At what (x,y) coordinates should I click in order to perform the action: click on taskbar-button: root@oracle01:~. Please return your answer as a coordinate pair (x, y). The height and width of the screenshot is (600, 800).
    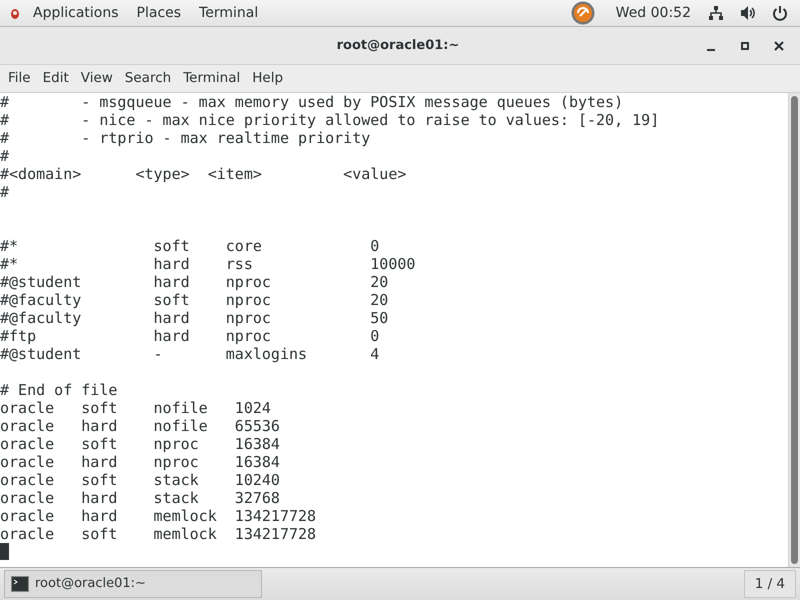
    Looking at the image, I should click on (133, 584).